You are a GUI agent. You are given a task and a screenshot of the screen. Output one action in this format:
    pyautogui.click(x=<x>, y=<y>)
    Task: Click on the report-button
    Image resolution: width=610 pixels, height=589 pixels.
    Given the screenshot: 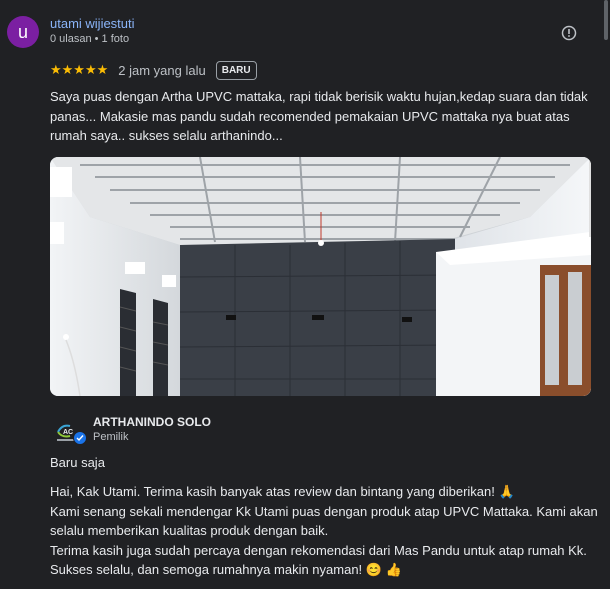 What is the action you would take?
    pyautogui.click(x=569, y=33)
    